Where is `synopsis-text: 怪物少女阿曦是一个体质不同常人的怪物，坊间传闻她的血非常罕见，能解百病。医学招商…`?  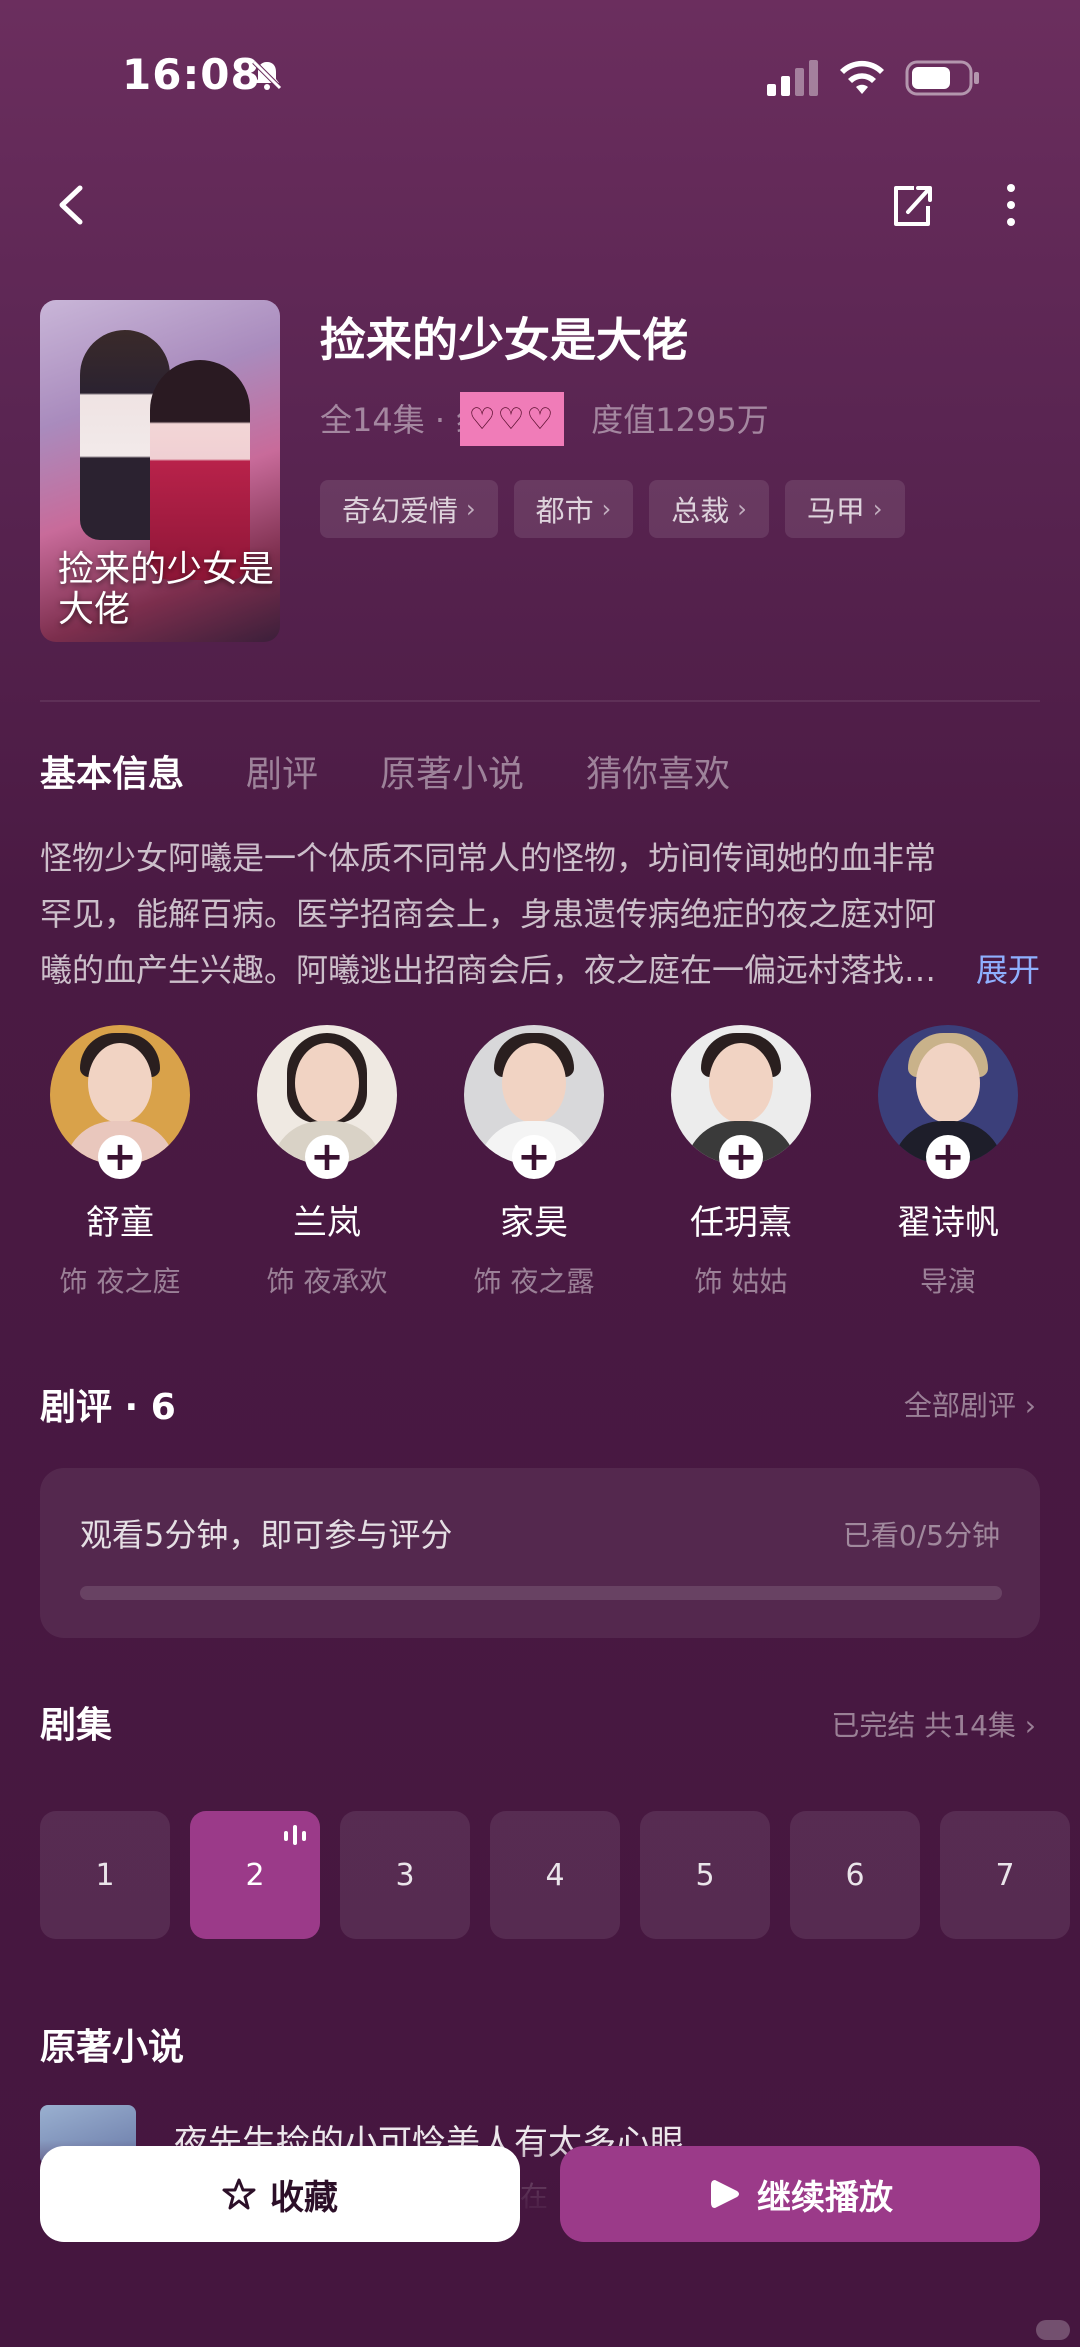 synopsis-text: 怪物少女阿曦是一个体质不同常人的怪物，坊间传闻她的血非常罕见，能解百病。医学招商… is located at coordinates (488, 914).